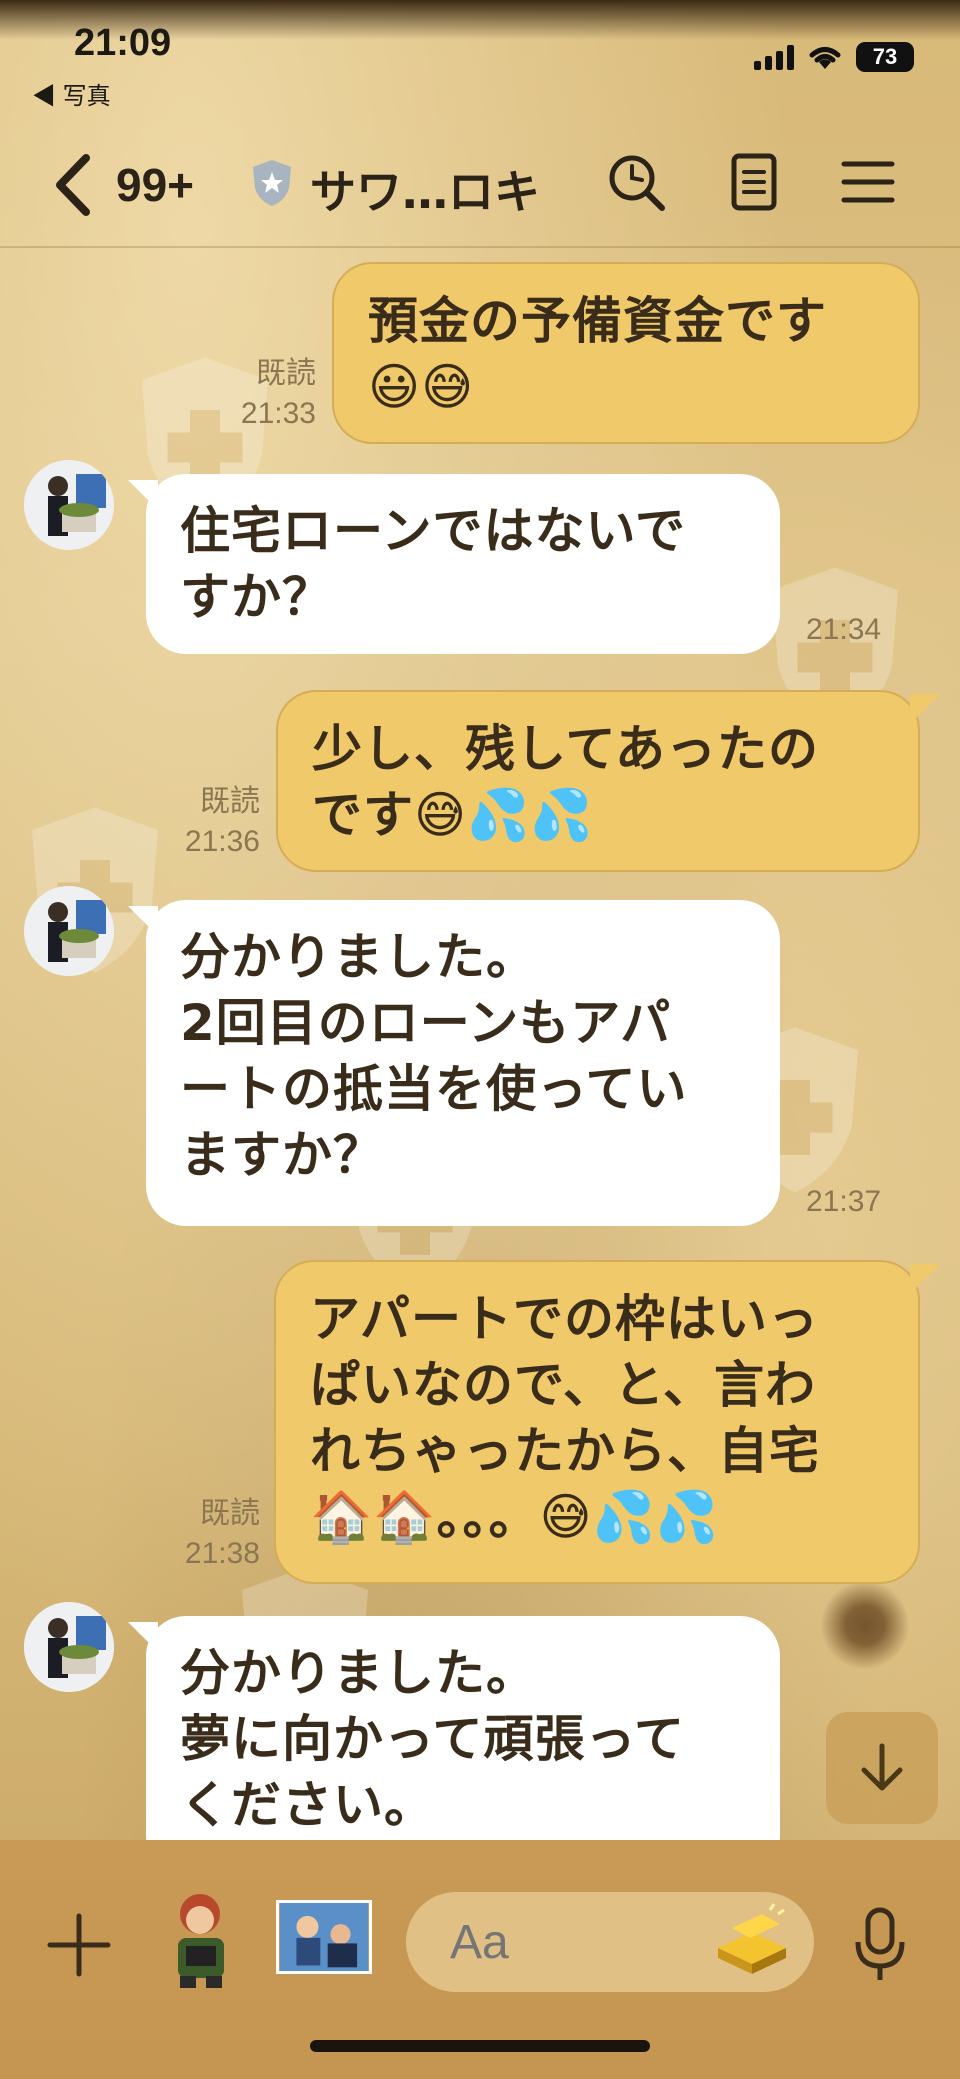 This screenshot has width=960, height=2079. I want to click on message-text: 住宅ローンではないで, so click(433, 531).